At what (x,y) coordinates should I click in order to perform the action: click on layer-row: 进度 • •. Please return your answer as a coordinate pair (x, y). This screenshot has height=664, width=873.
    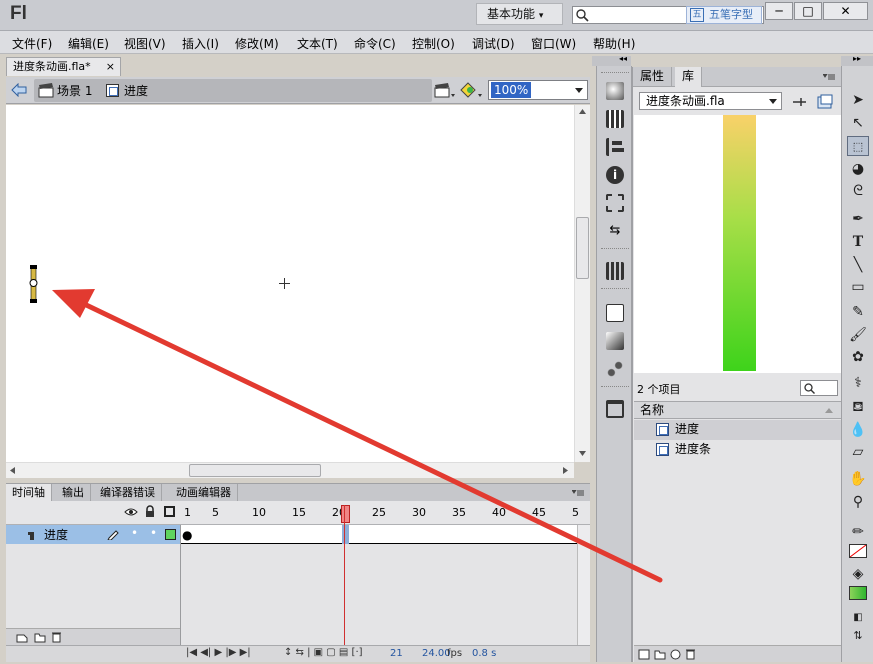
    Looking at the image, I should click on (93, 534).